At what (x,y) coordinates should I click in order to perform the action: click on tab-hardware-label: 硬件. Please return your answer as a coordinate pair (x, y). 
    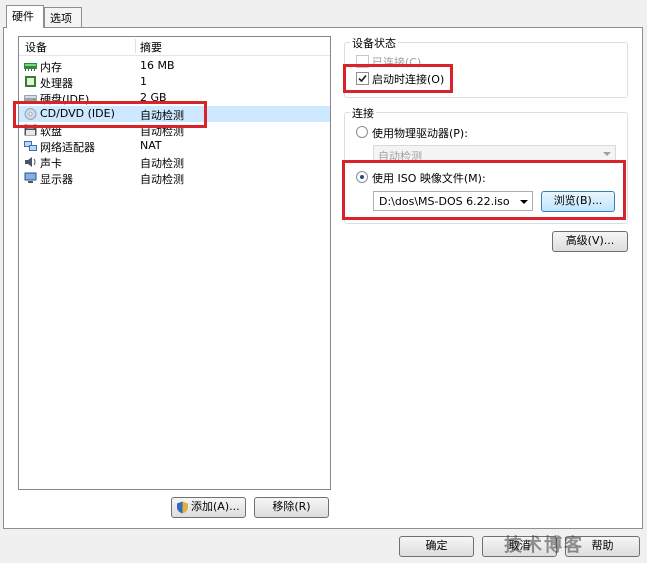
    Looking at the image, I should click on (23, 16).